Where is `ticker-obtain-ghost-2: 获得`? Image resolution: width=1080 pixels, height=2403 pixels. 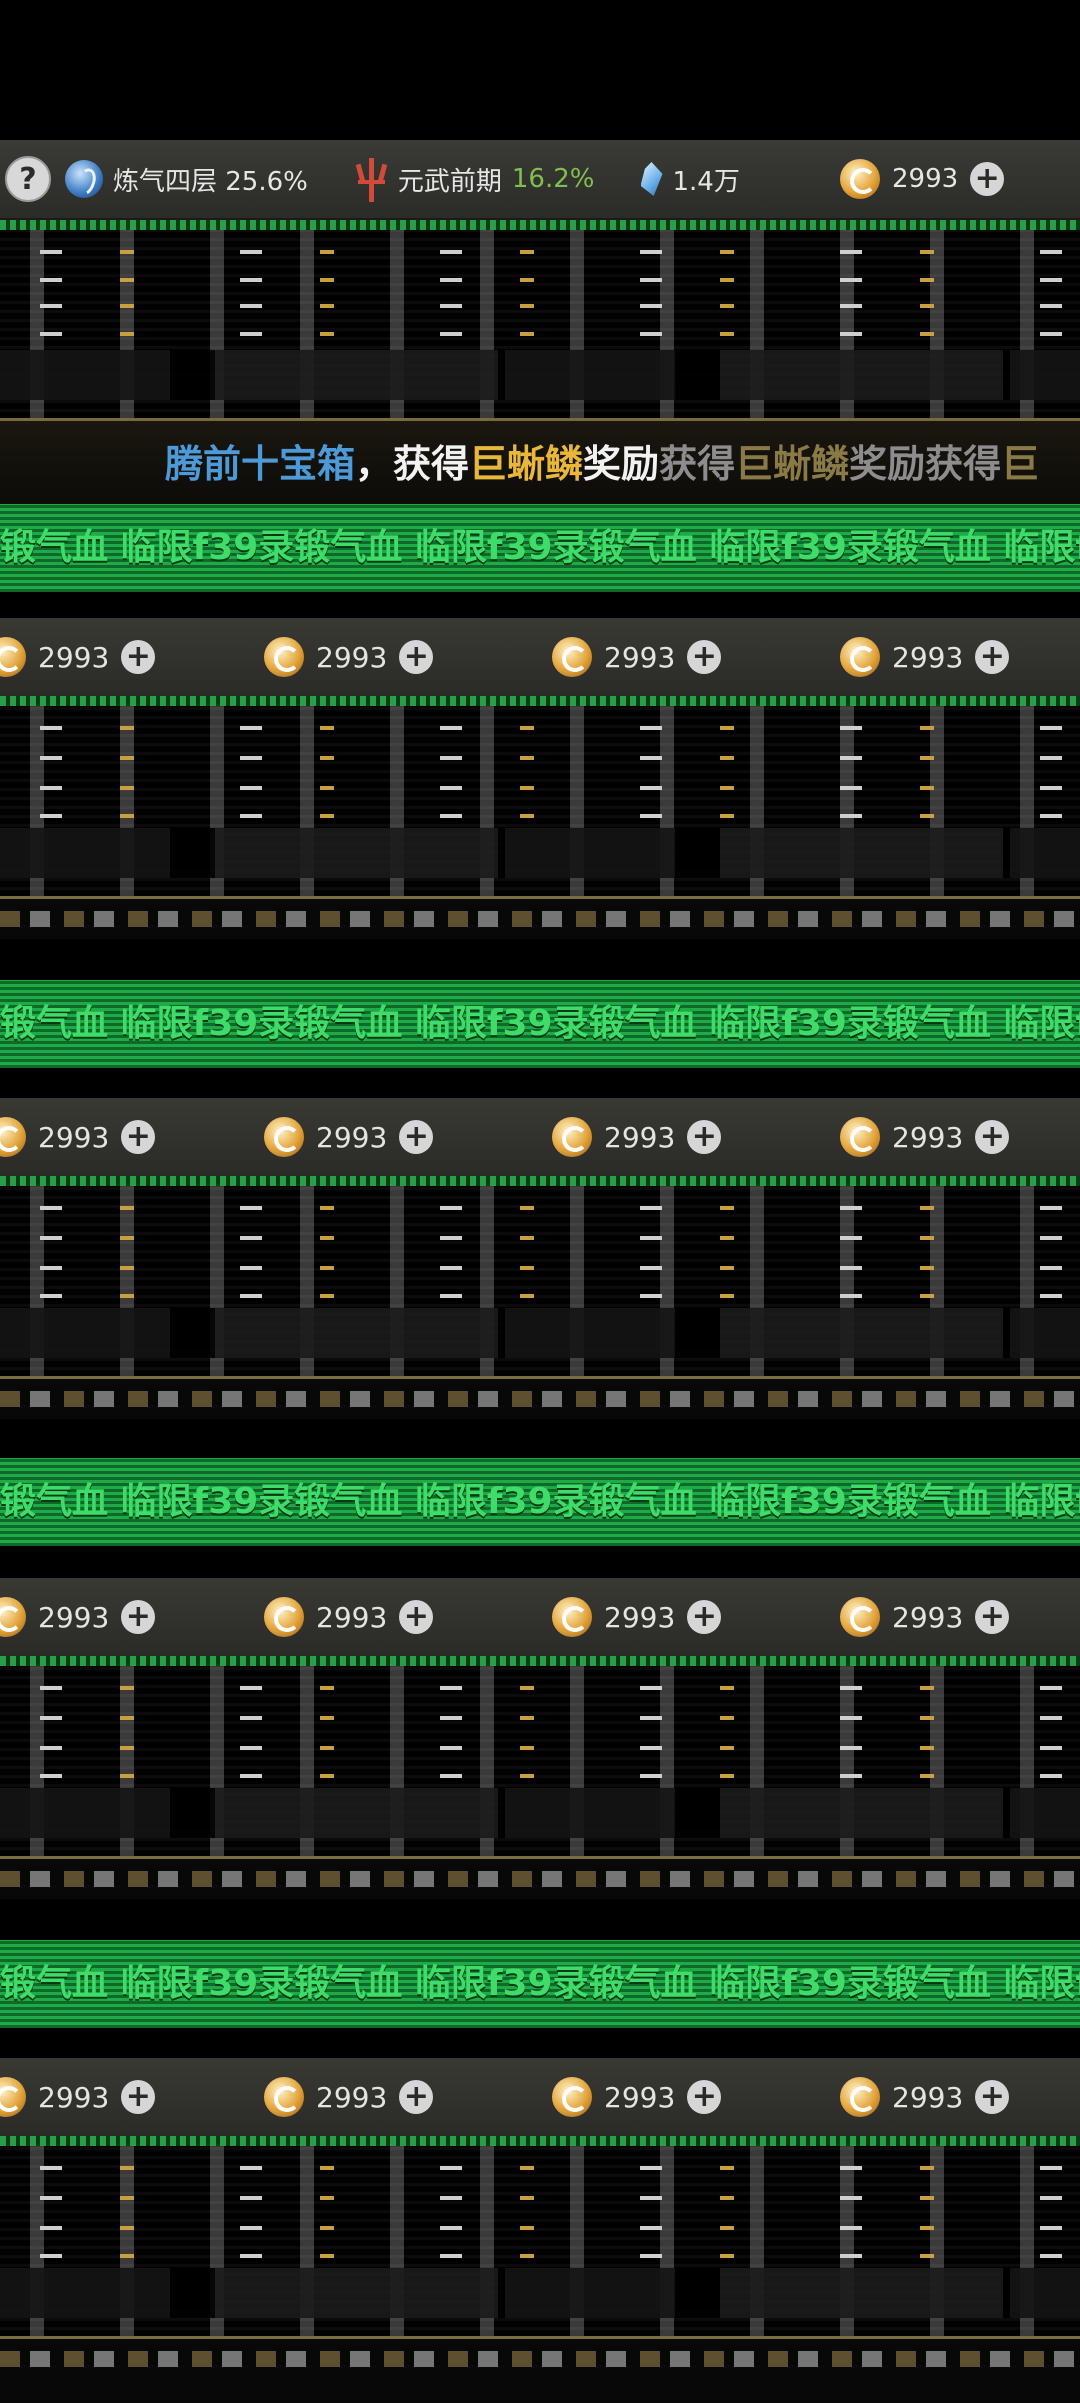
ticker-obtain-ghost-2: 获得 is located at coordinates (963, 464).